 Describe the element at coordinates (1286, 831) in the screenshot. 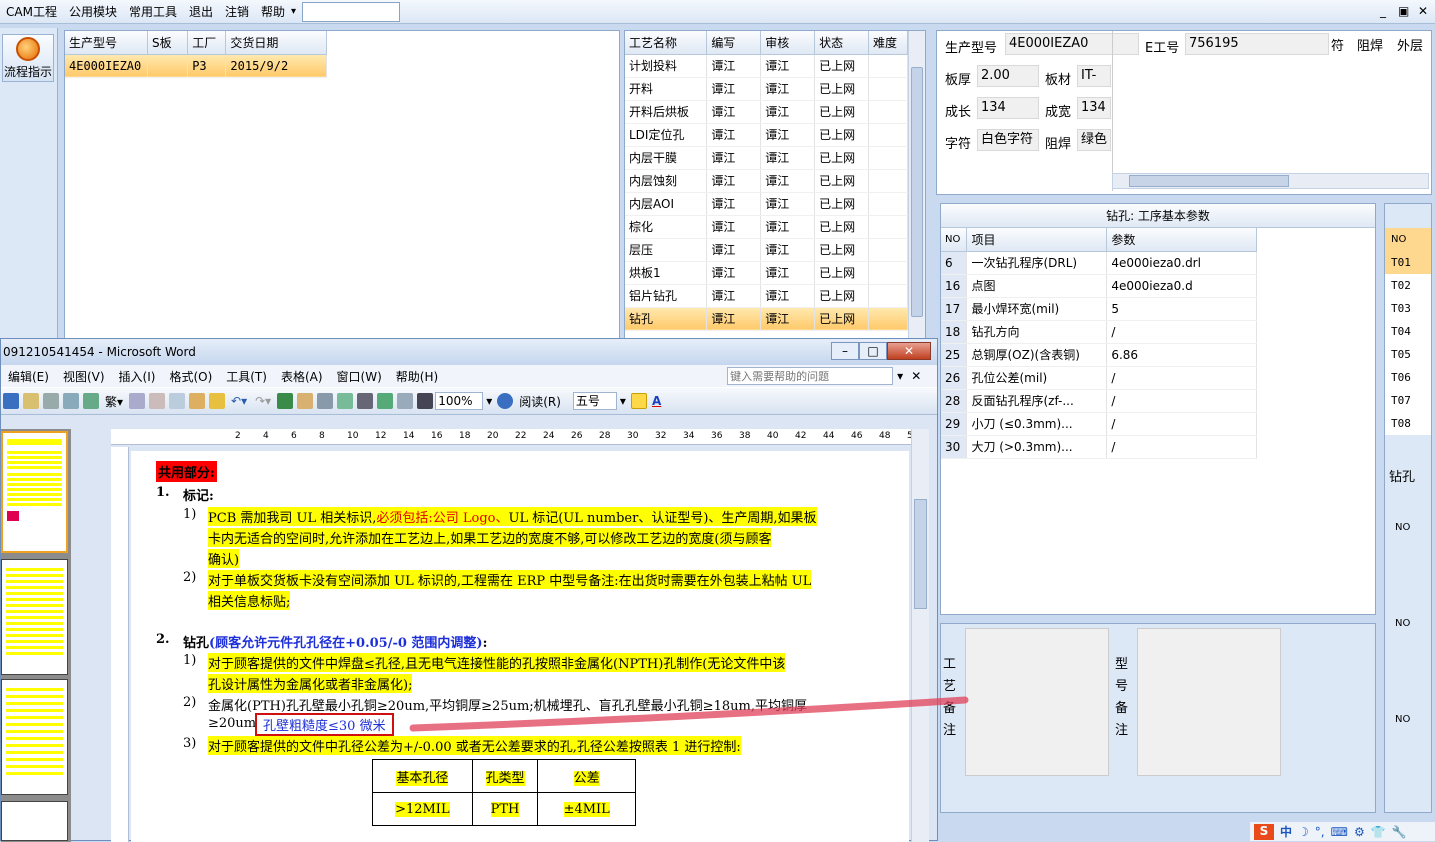

I see `chinese-mode-icon: 中` at that location.